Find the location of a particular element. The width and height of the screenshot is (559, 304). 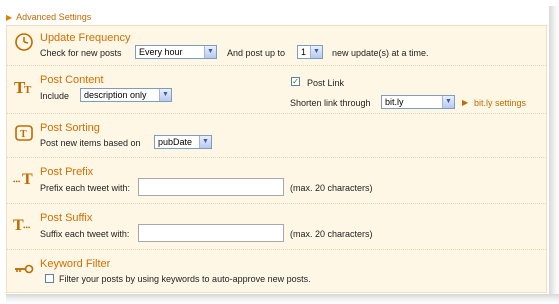

advanced-settings-title: Advanced Settings is located at coordinates (54, 17).